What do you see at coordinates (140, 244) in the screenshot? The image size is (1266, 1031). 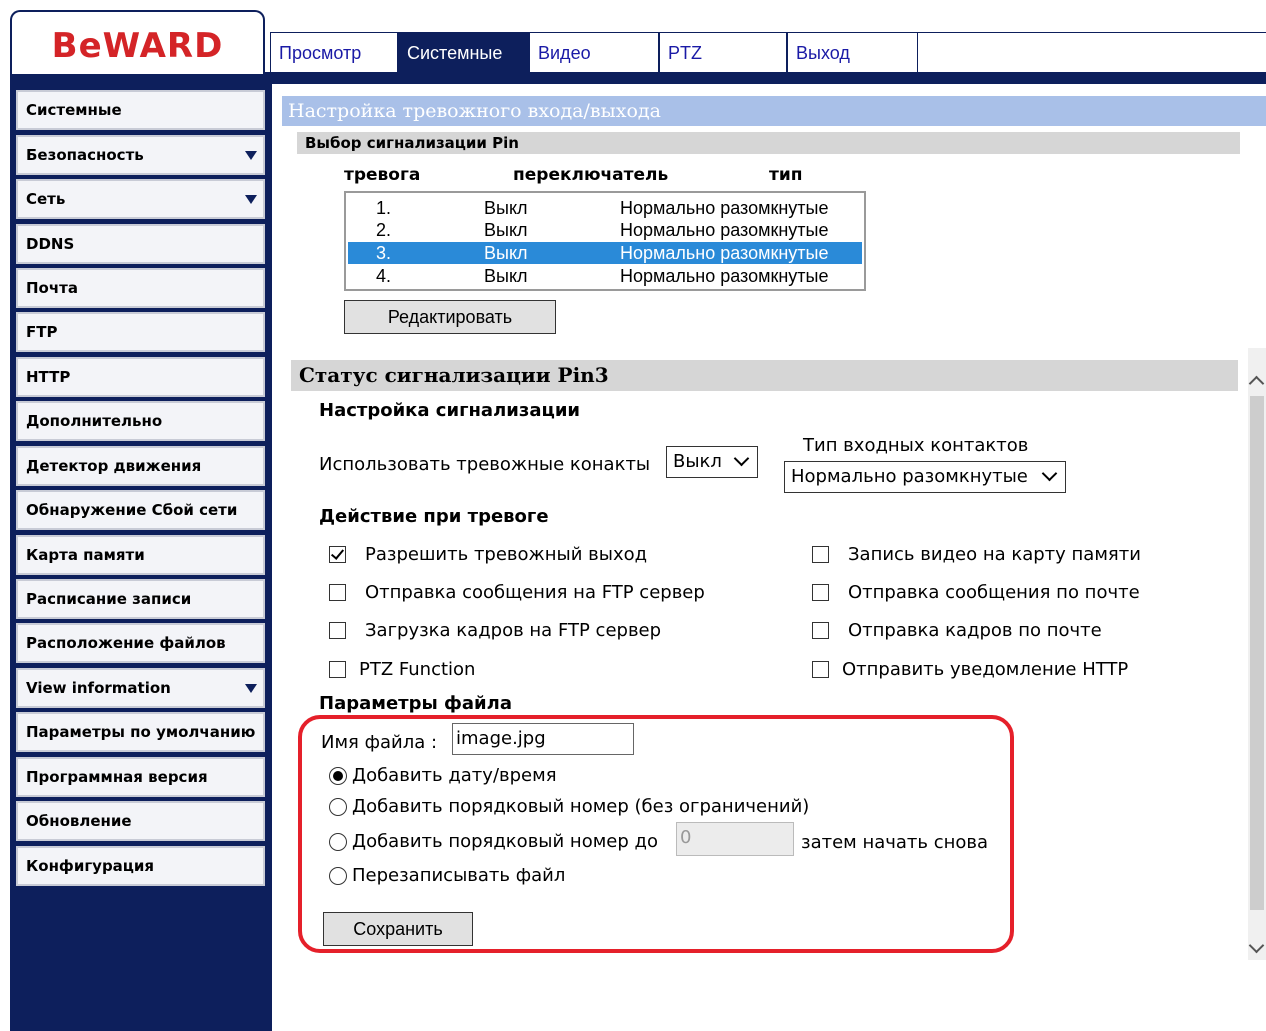 I see `sidebar-item-ddns: DDNS` at bounding box center [140, 244].